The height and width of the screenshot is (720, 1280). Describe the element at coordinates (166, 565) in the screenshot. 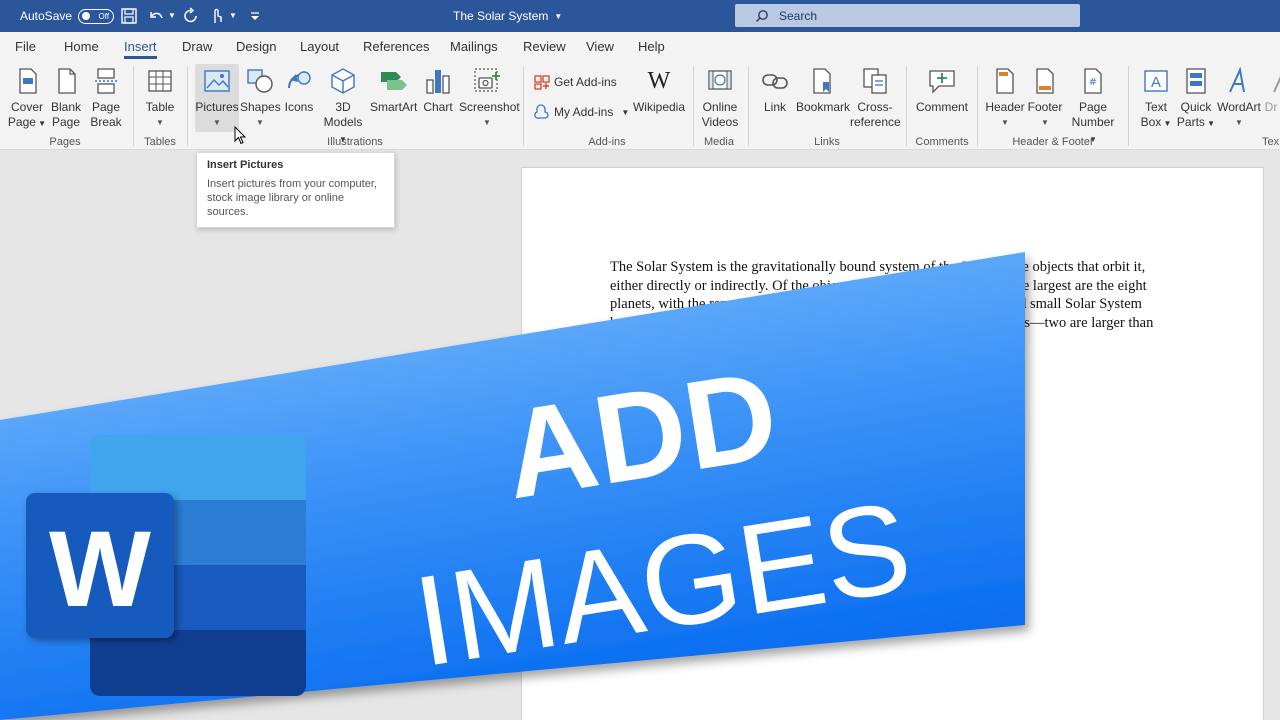

I see `word-logo-icon: W` at that location.